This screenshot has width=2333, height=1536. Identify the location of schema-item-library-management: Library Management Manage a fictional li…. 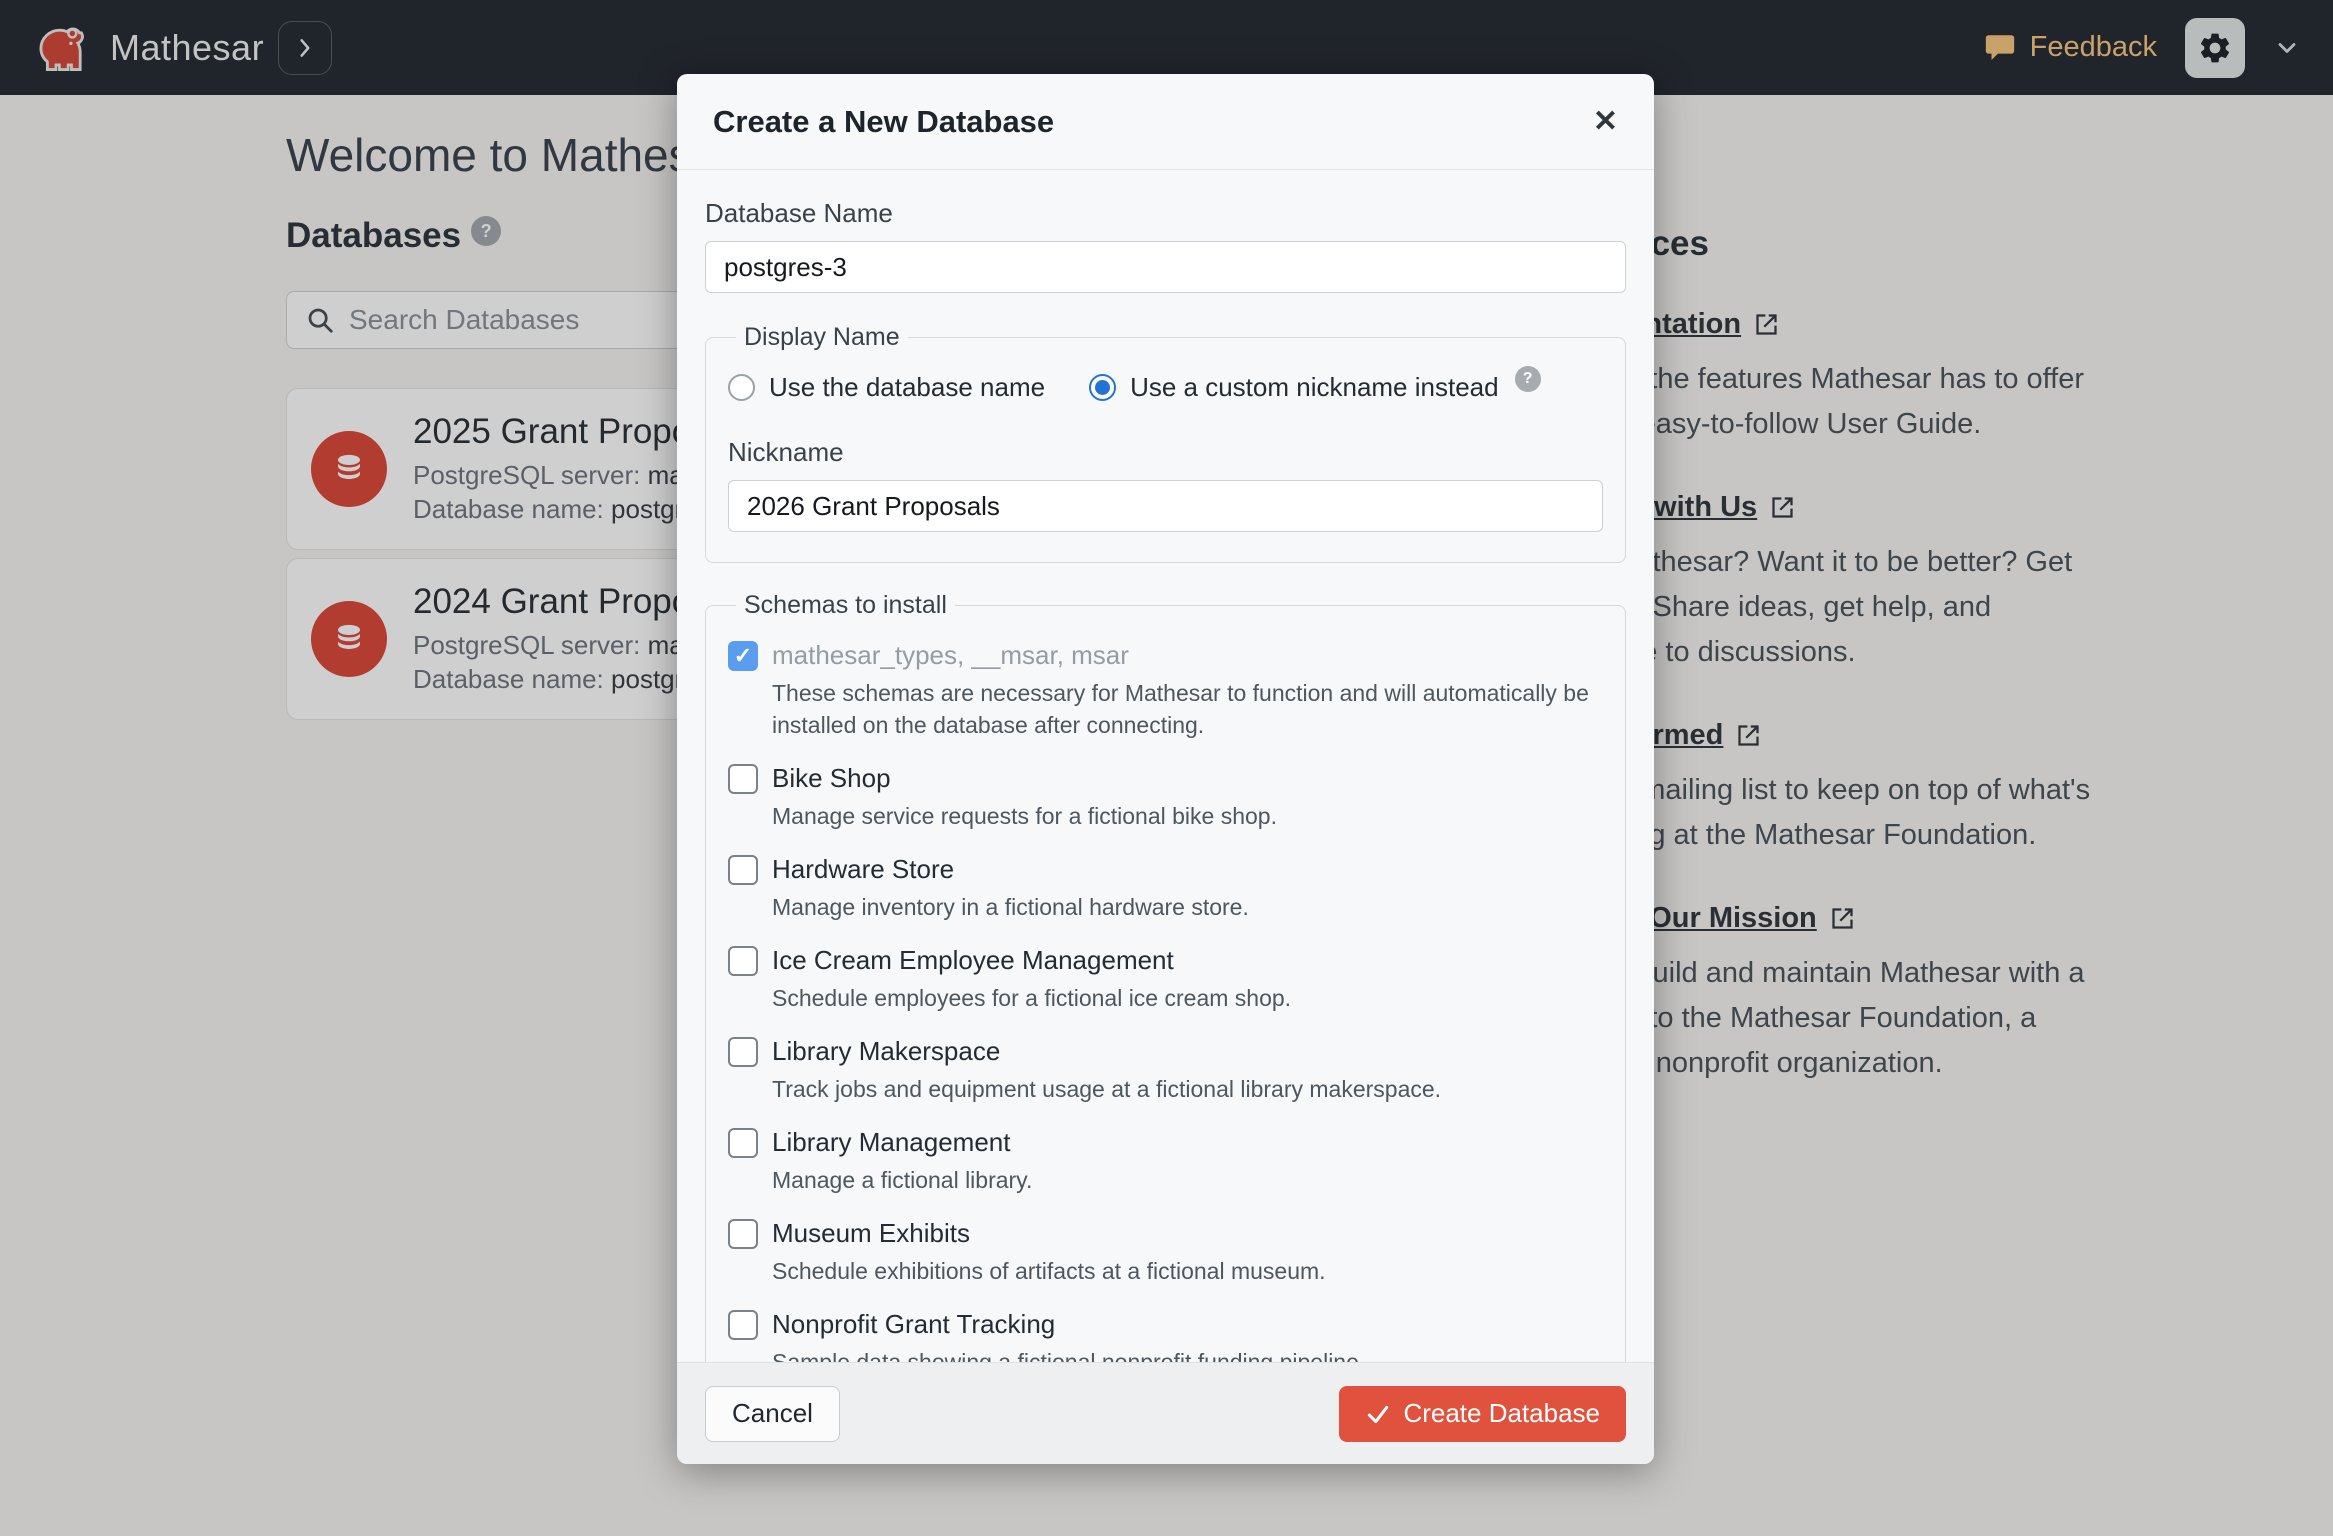
(1165, 1161).